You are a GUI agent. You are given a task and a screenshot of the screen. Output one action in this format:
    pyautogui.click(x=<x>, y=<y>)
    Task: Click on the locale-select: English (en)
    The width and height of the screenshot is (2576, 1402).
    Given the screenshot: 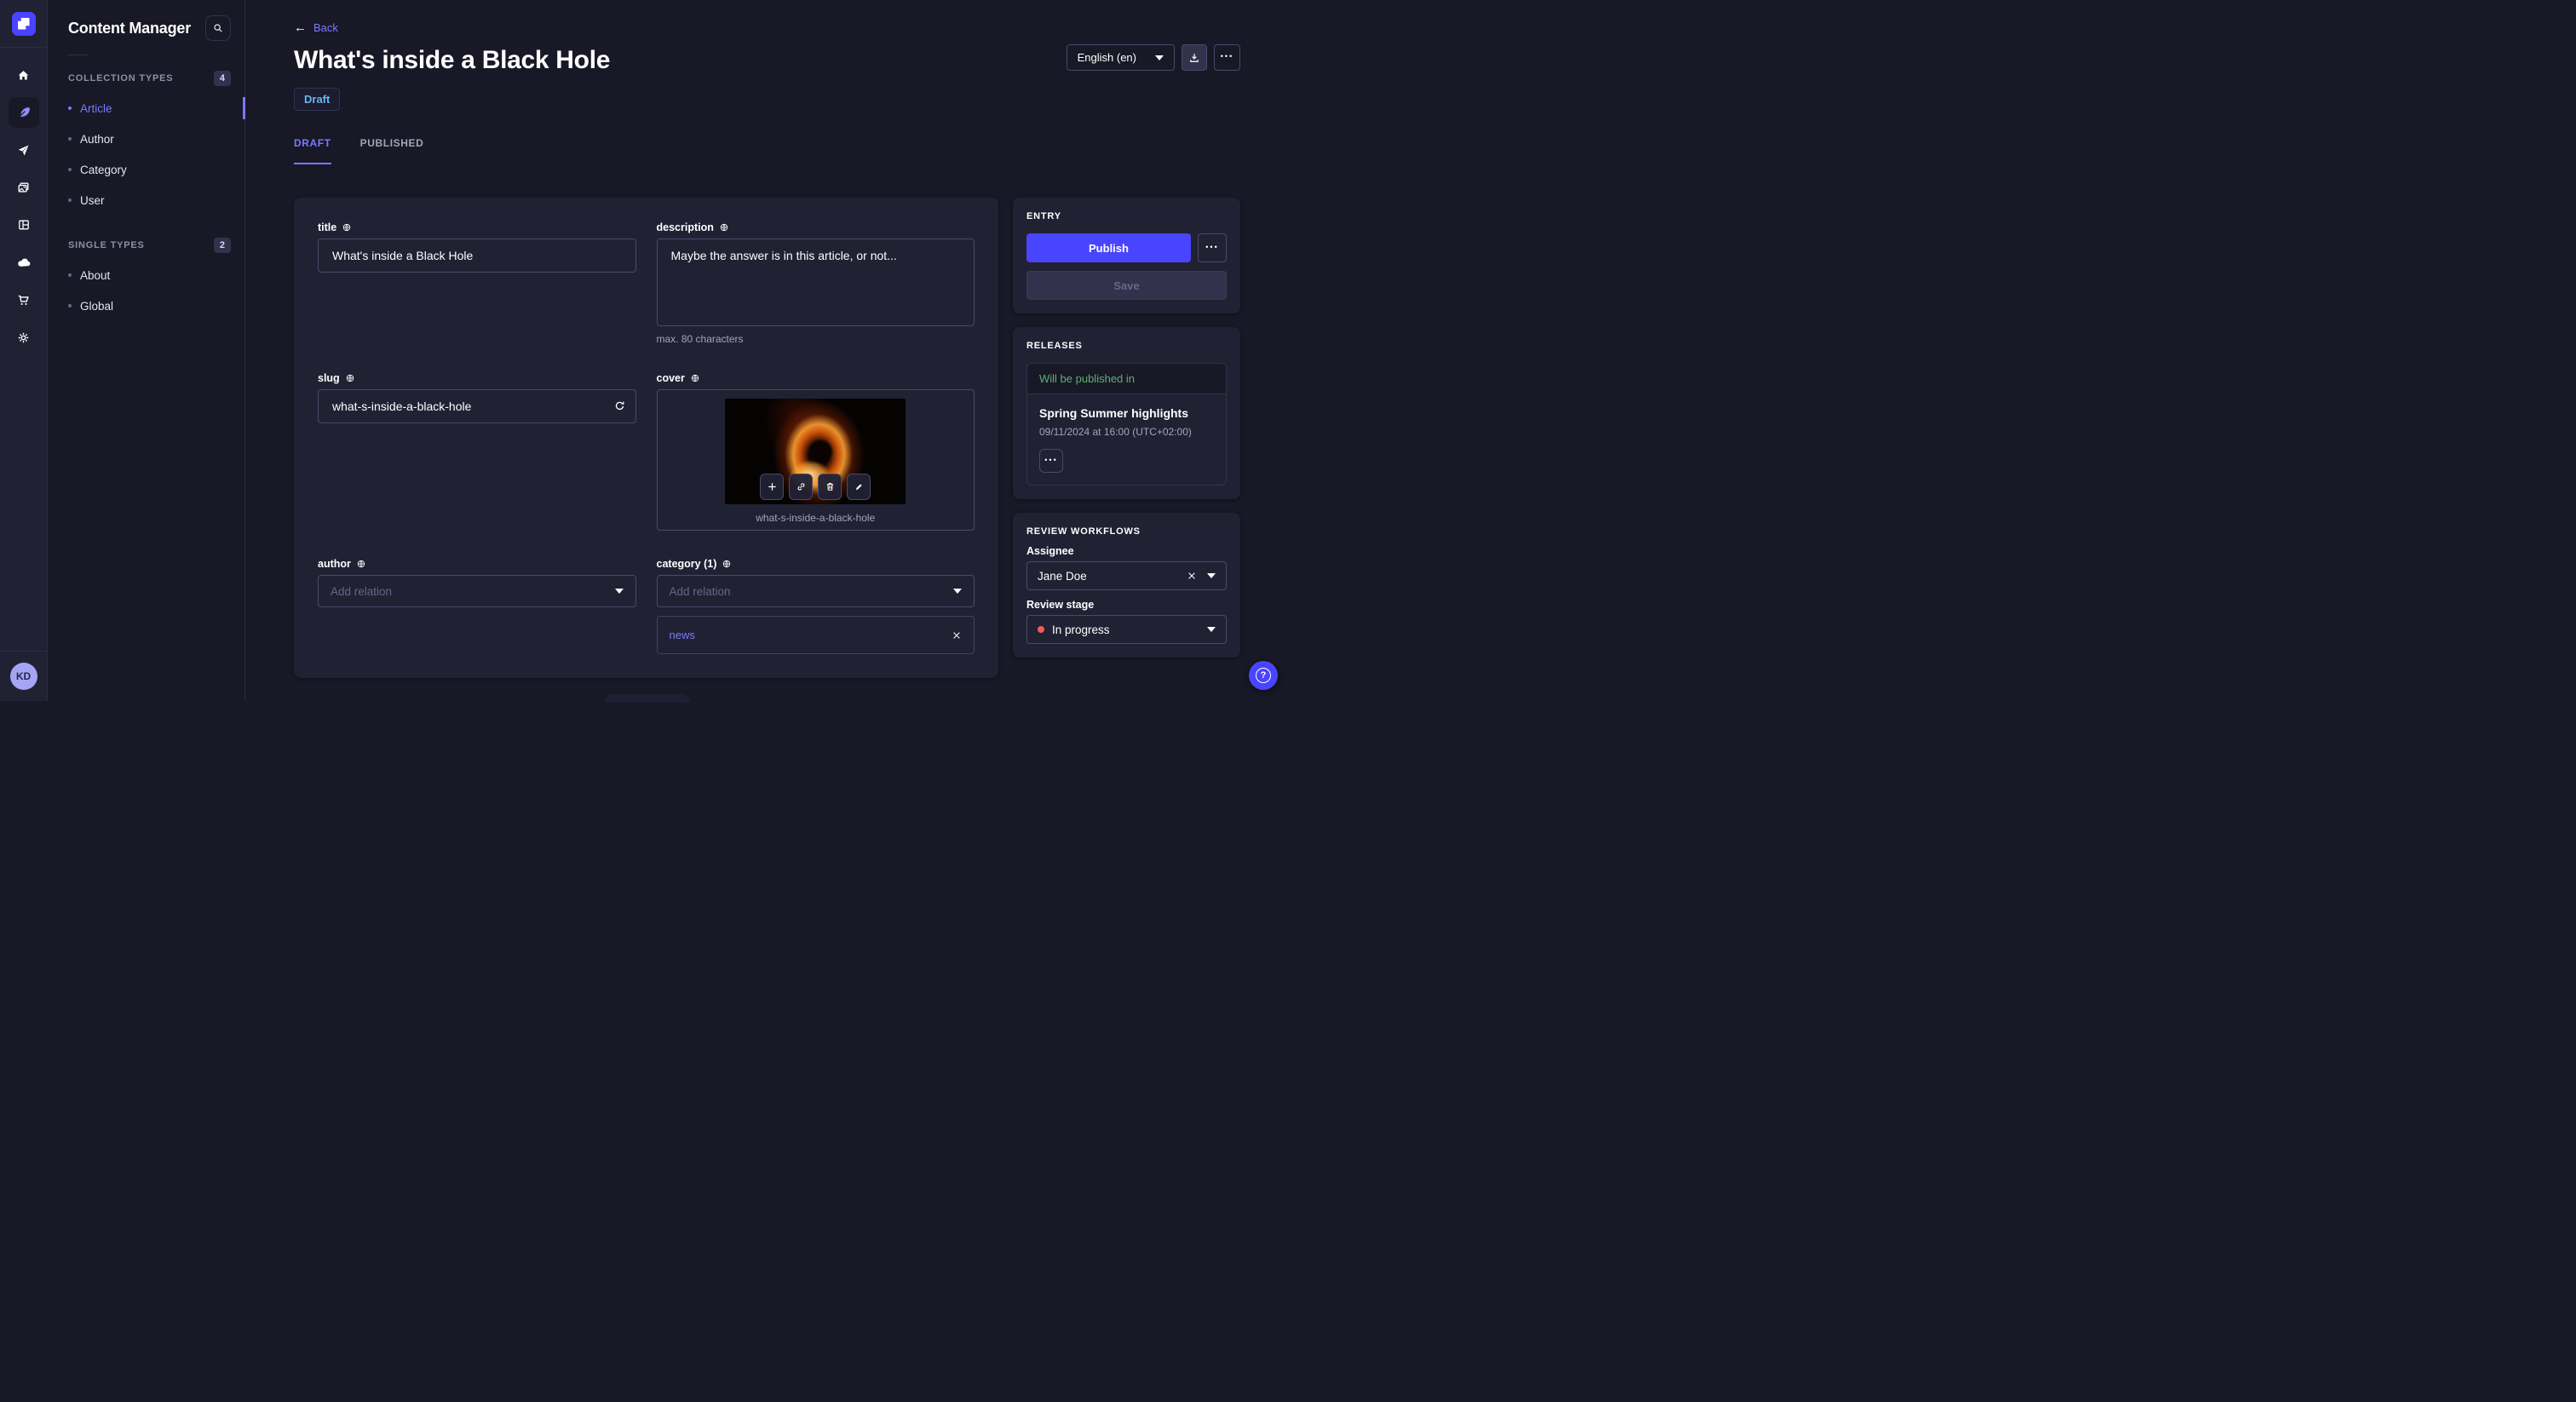 What is the action you would take?
    pyautogui.click(x=1121, y=57)
    